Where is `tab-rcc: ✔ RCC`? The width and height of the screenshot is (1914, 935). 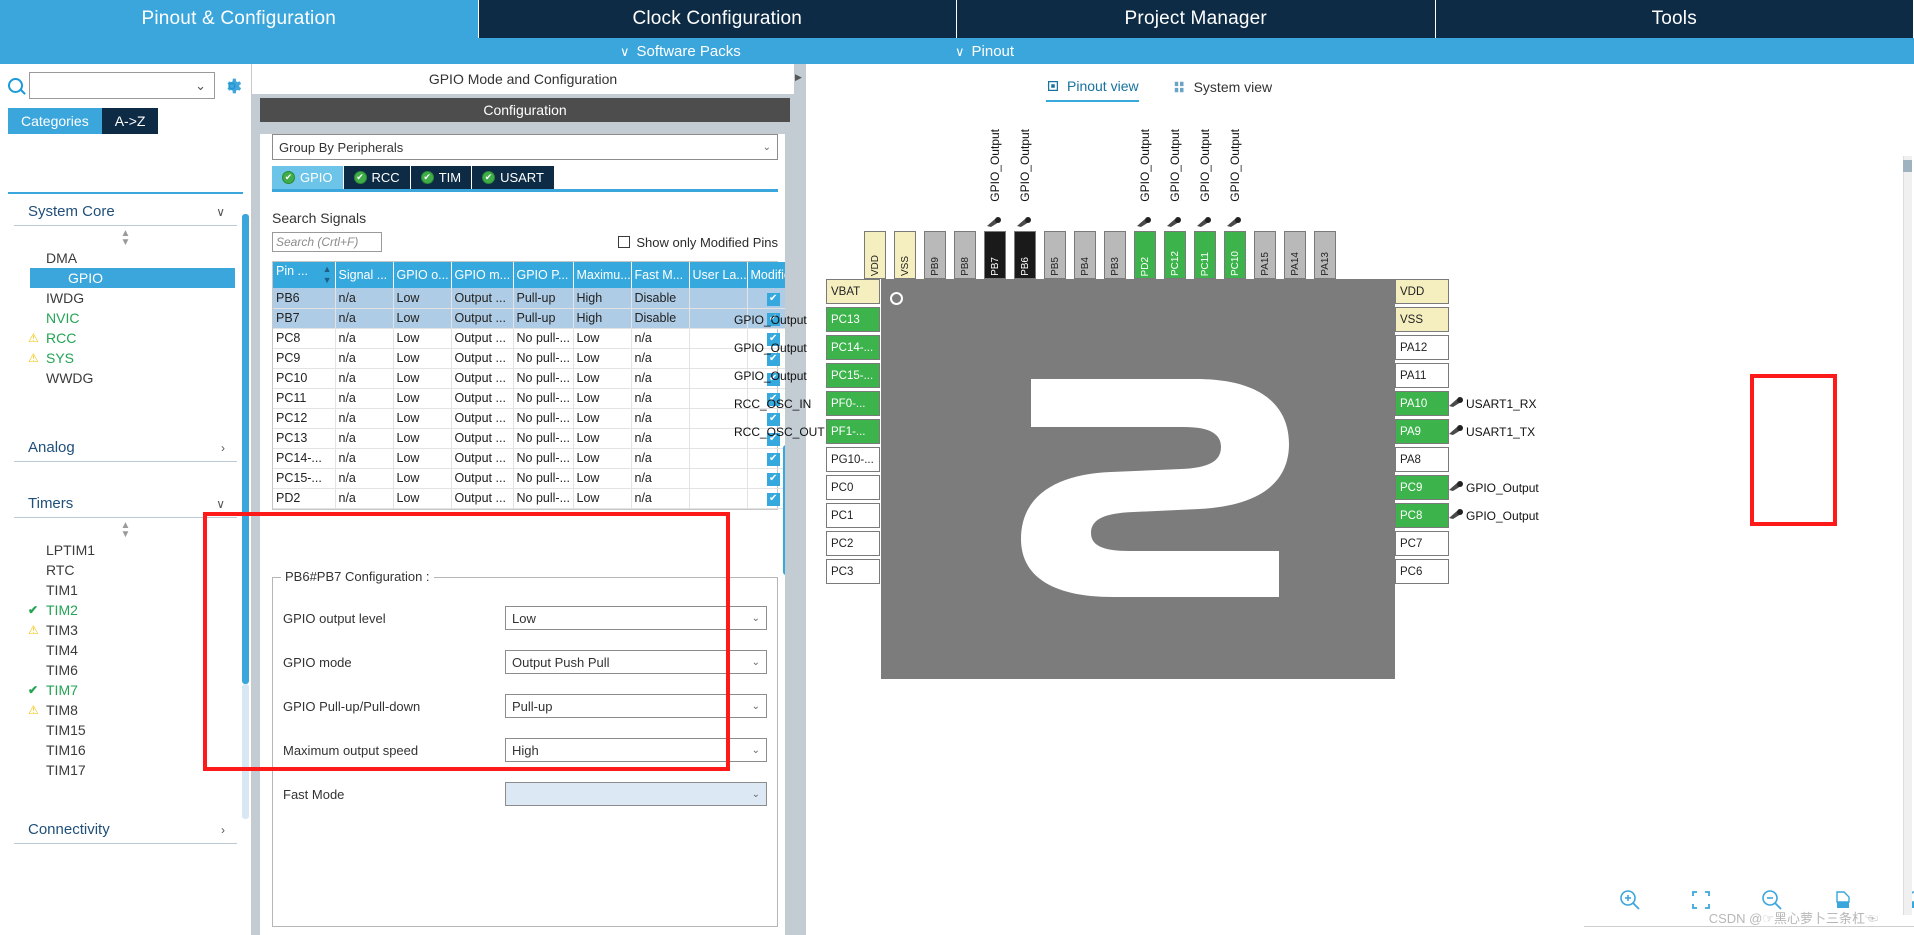
tab-rcc: ✔ RCC is located at coordinates (377, 177).